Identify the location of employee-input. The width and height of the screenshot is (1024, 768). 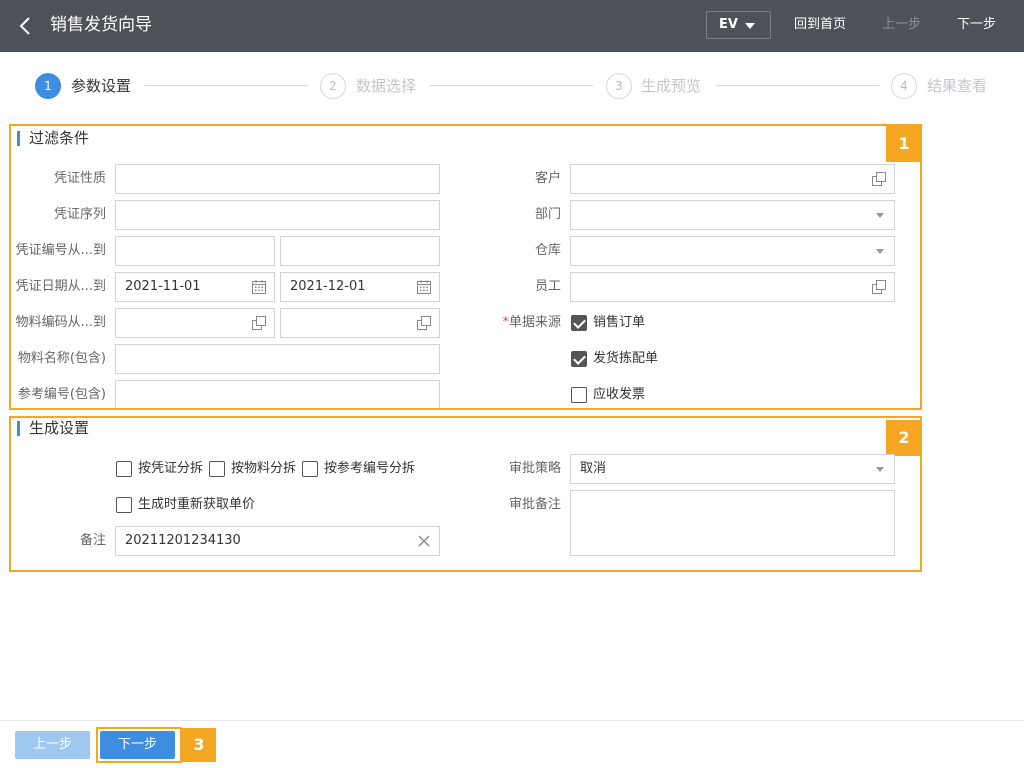
(732, 287).